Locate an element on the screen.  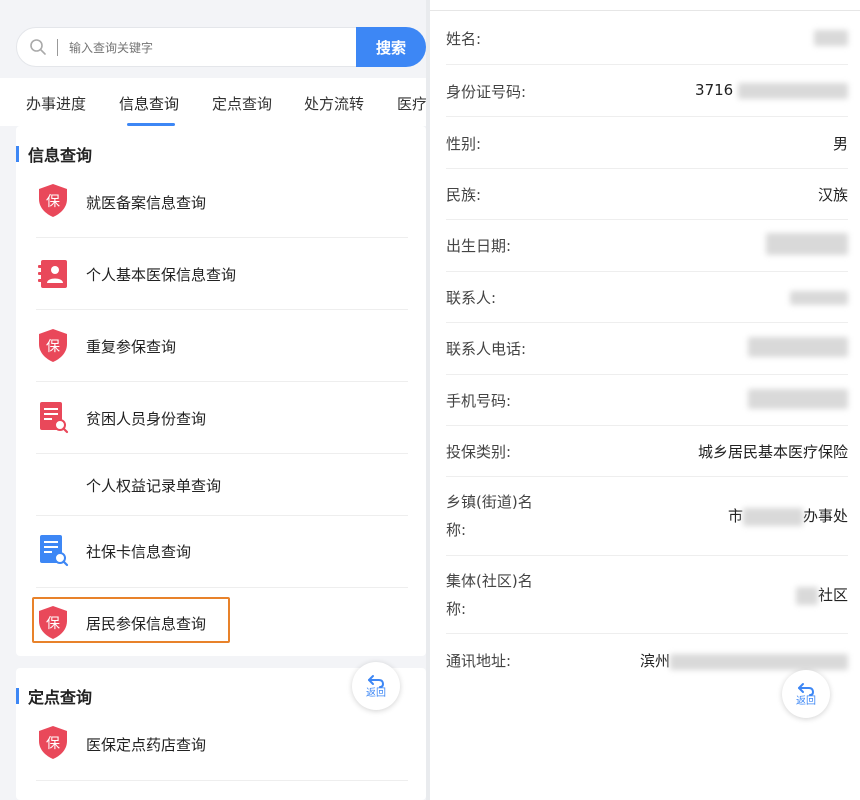
detail-value: 3716 is located at coordinates (771, 90).